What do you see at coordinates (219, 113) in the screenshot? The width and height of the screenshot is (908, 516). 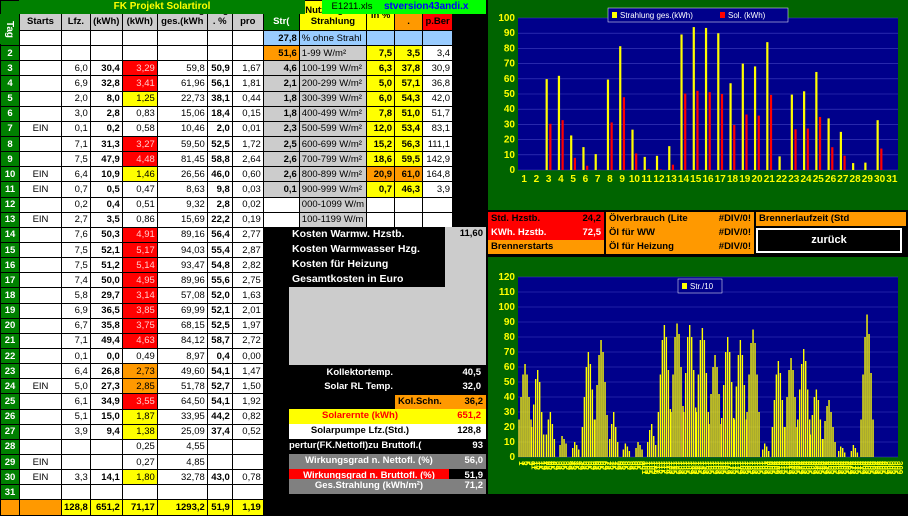 I see `cell-n: 18,4` at bounding box center [219, 113].